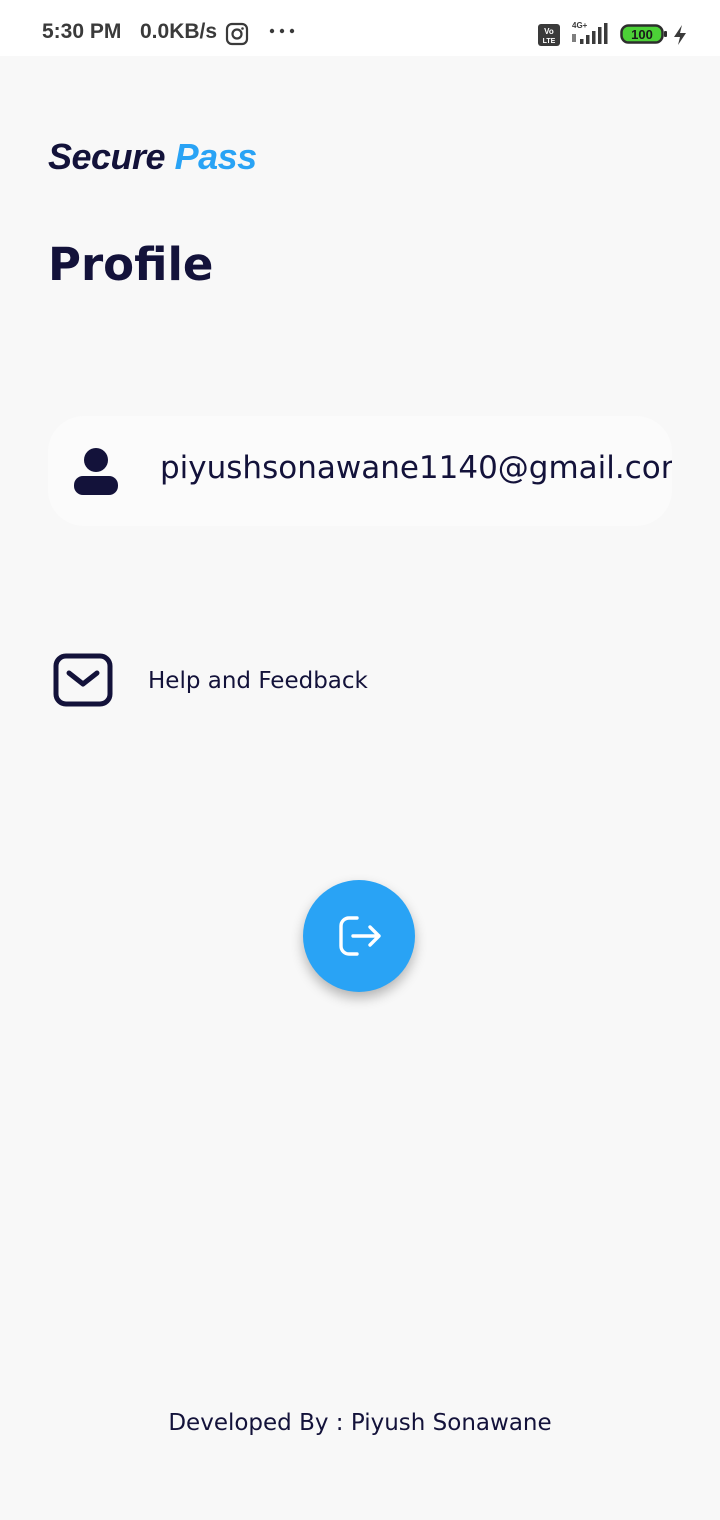 The image size is (720, 1520). What do you see at coordinates (216, 156) in the screenshot?
I see `logo-pass: Pass` at bounding box center [216, 156].